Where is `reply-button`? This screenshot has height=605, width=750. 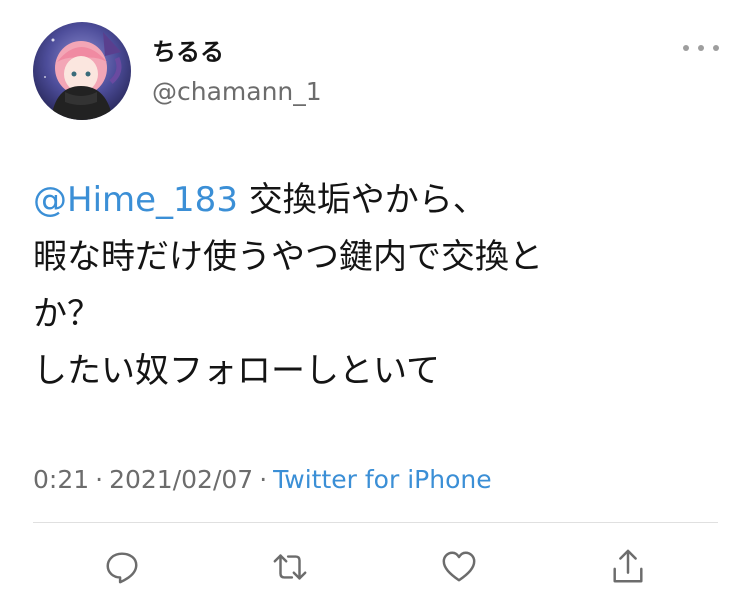
reply-button is located at coordinates (122, 567).